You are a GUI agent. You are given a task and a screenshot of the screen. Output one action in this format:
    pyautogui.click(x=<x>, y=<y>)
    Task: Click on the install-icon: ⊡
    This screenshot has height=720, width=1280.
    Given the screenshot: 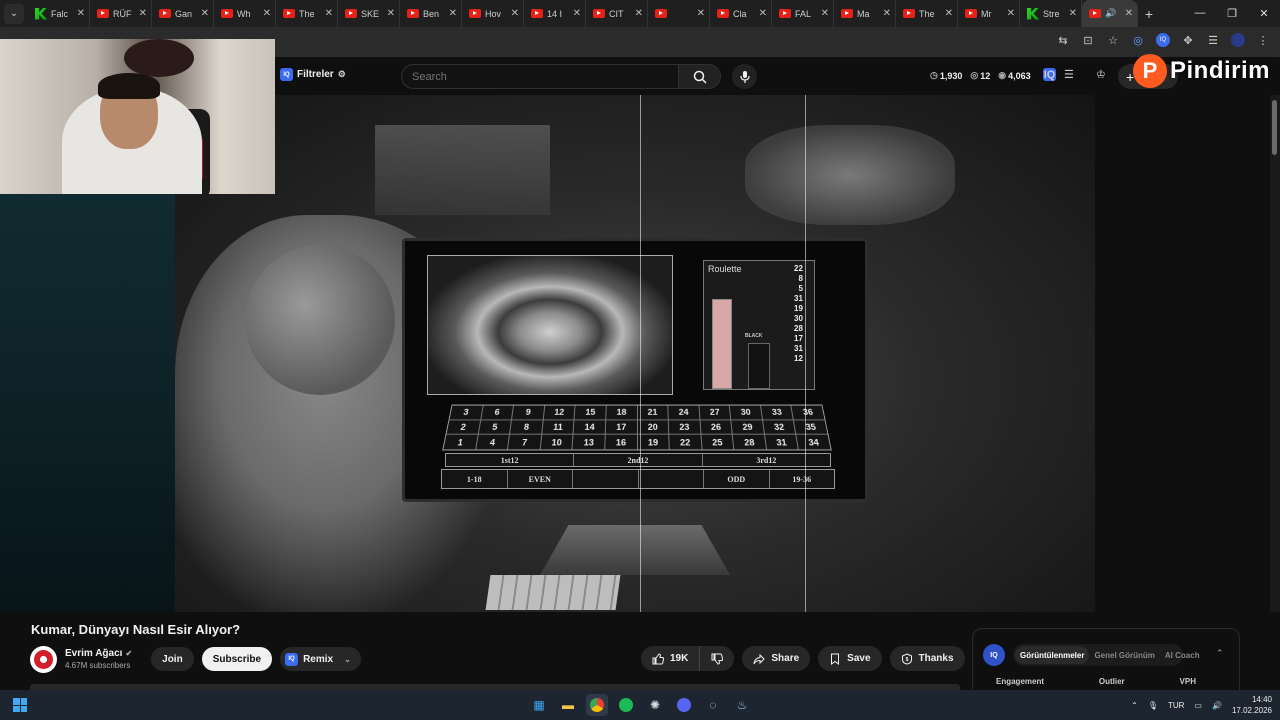 What is the action you would take?
    pyautogui.click(x=1088, y=40)
    